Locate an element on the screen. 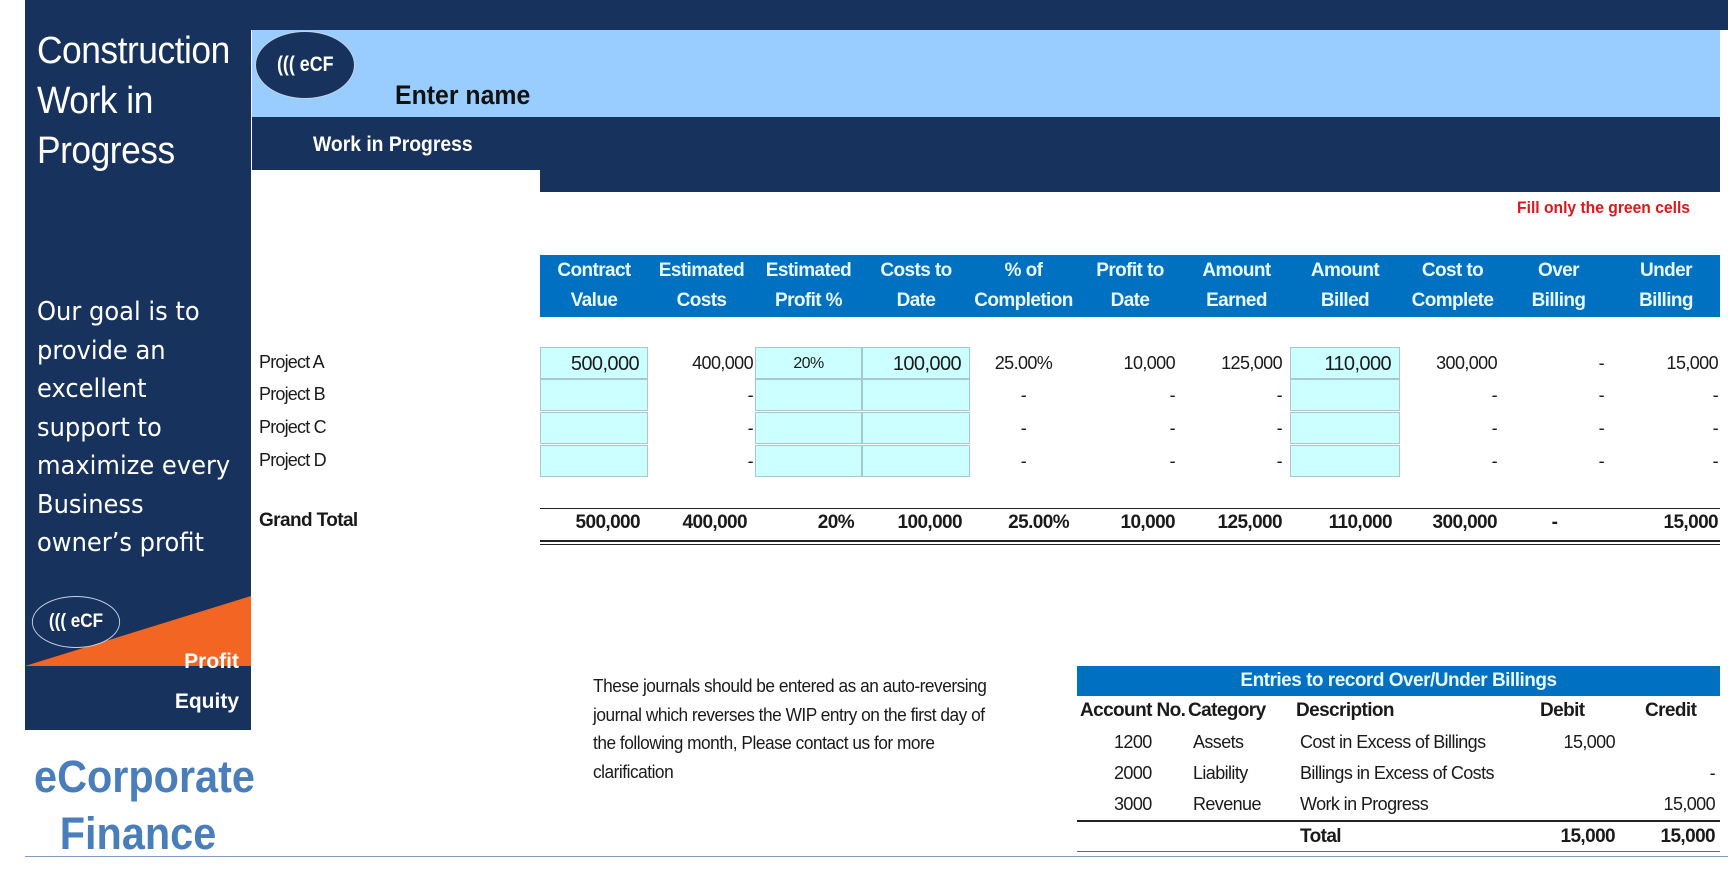  column-header-contract-value: Contract Value is located at coordinates (594, 285).